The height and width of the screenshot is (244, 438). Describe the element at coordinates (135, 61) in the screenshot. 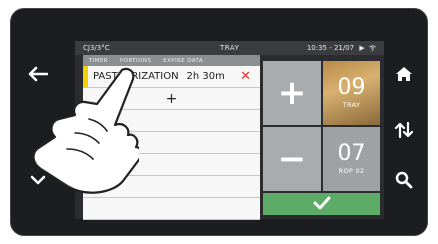

I see `tab-portions: PORTIONS` at that location.